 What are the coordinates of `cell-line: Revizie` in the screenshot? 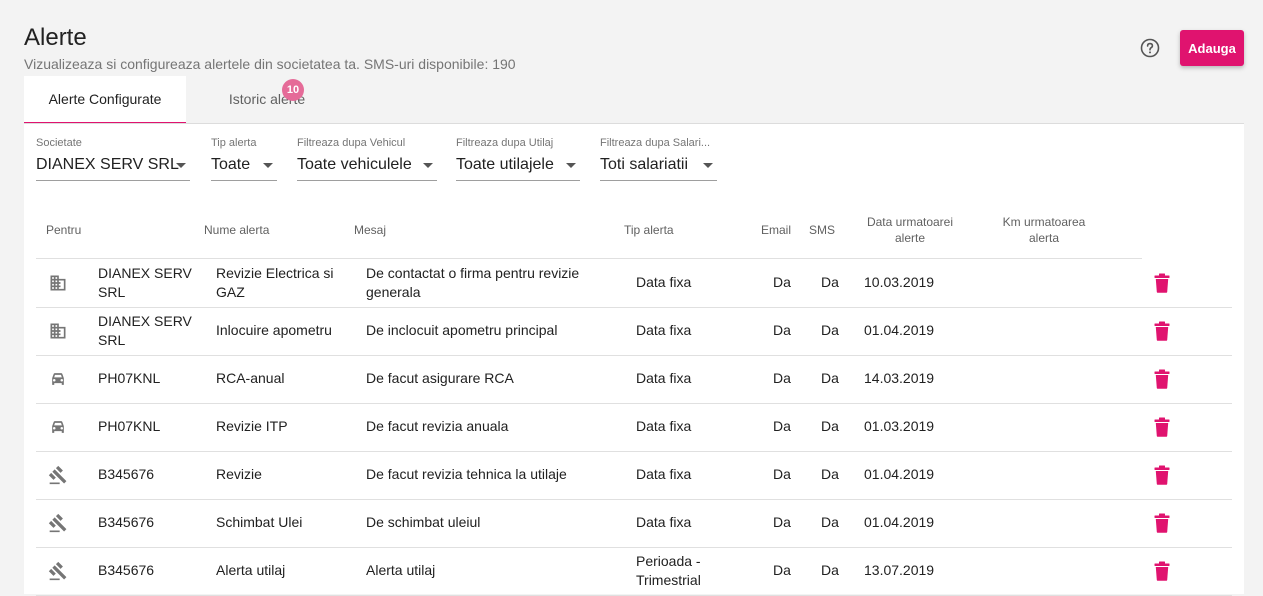 It's located at (239, 474).